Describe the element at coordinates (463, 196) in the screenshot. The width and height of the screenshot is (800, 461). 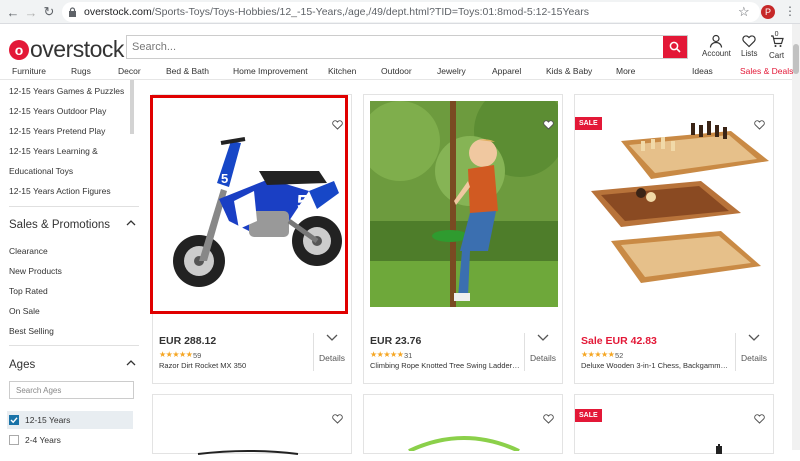
I see `product-image-rope-swing` at that location.